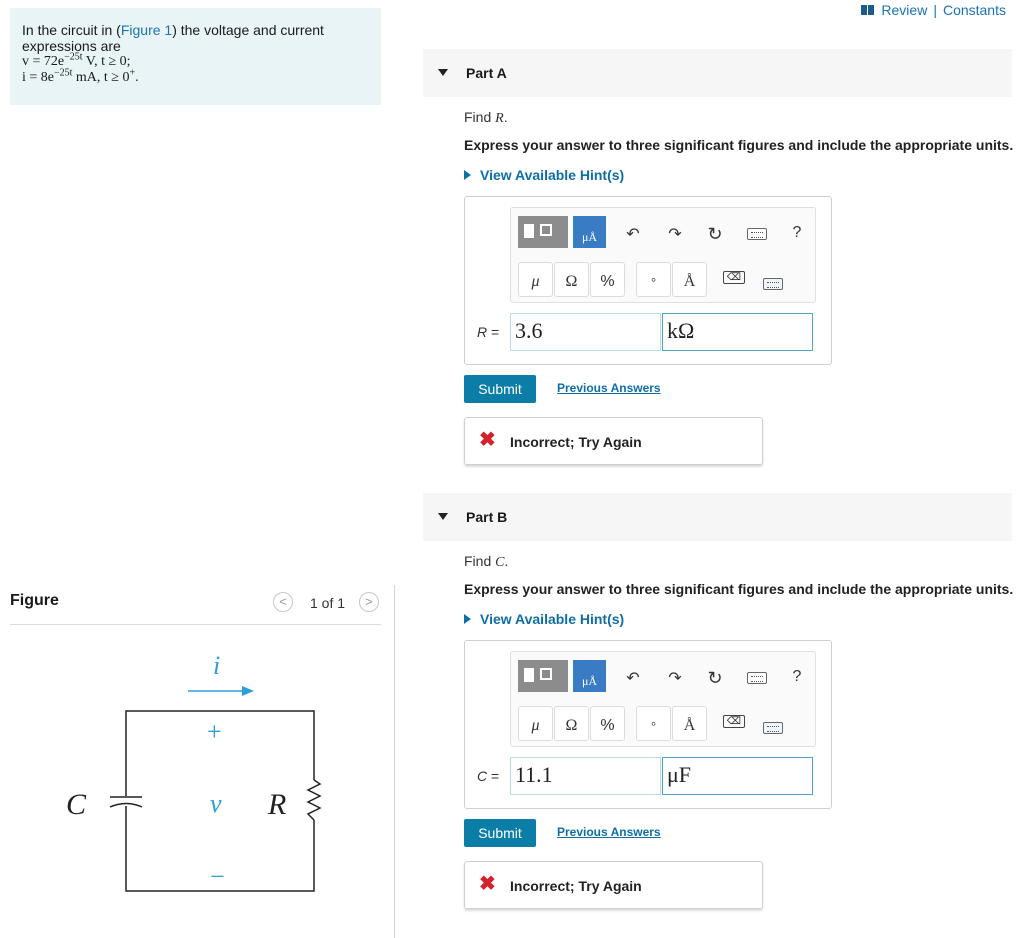 The image size is (1024, 938). I want to click on capacitor-label: C, so click(76, 804).